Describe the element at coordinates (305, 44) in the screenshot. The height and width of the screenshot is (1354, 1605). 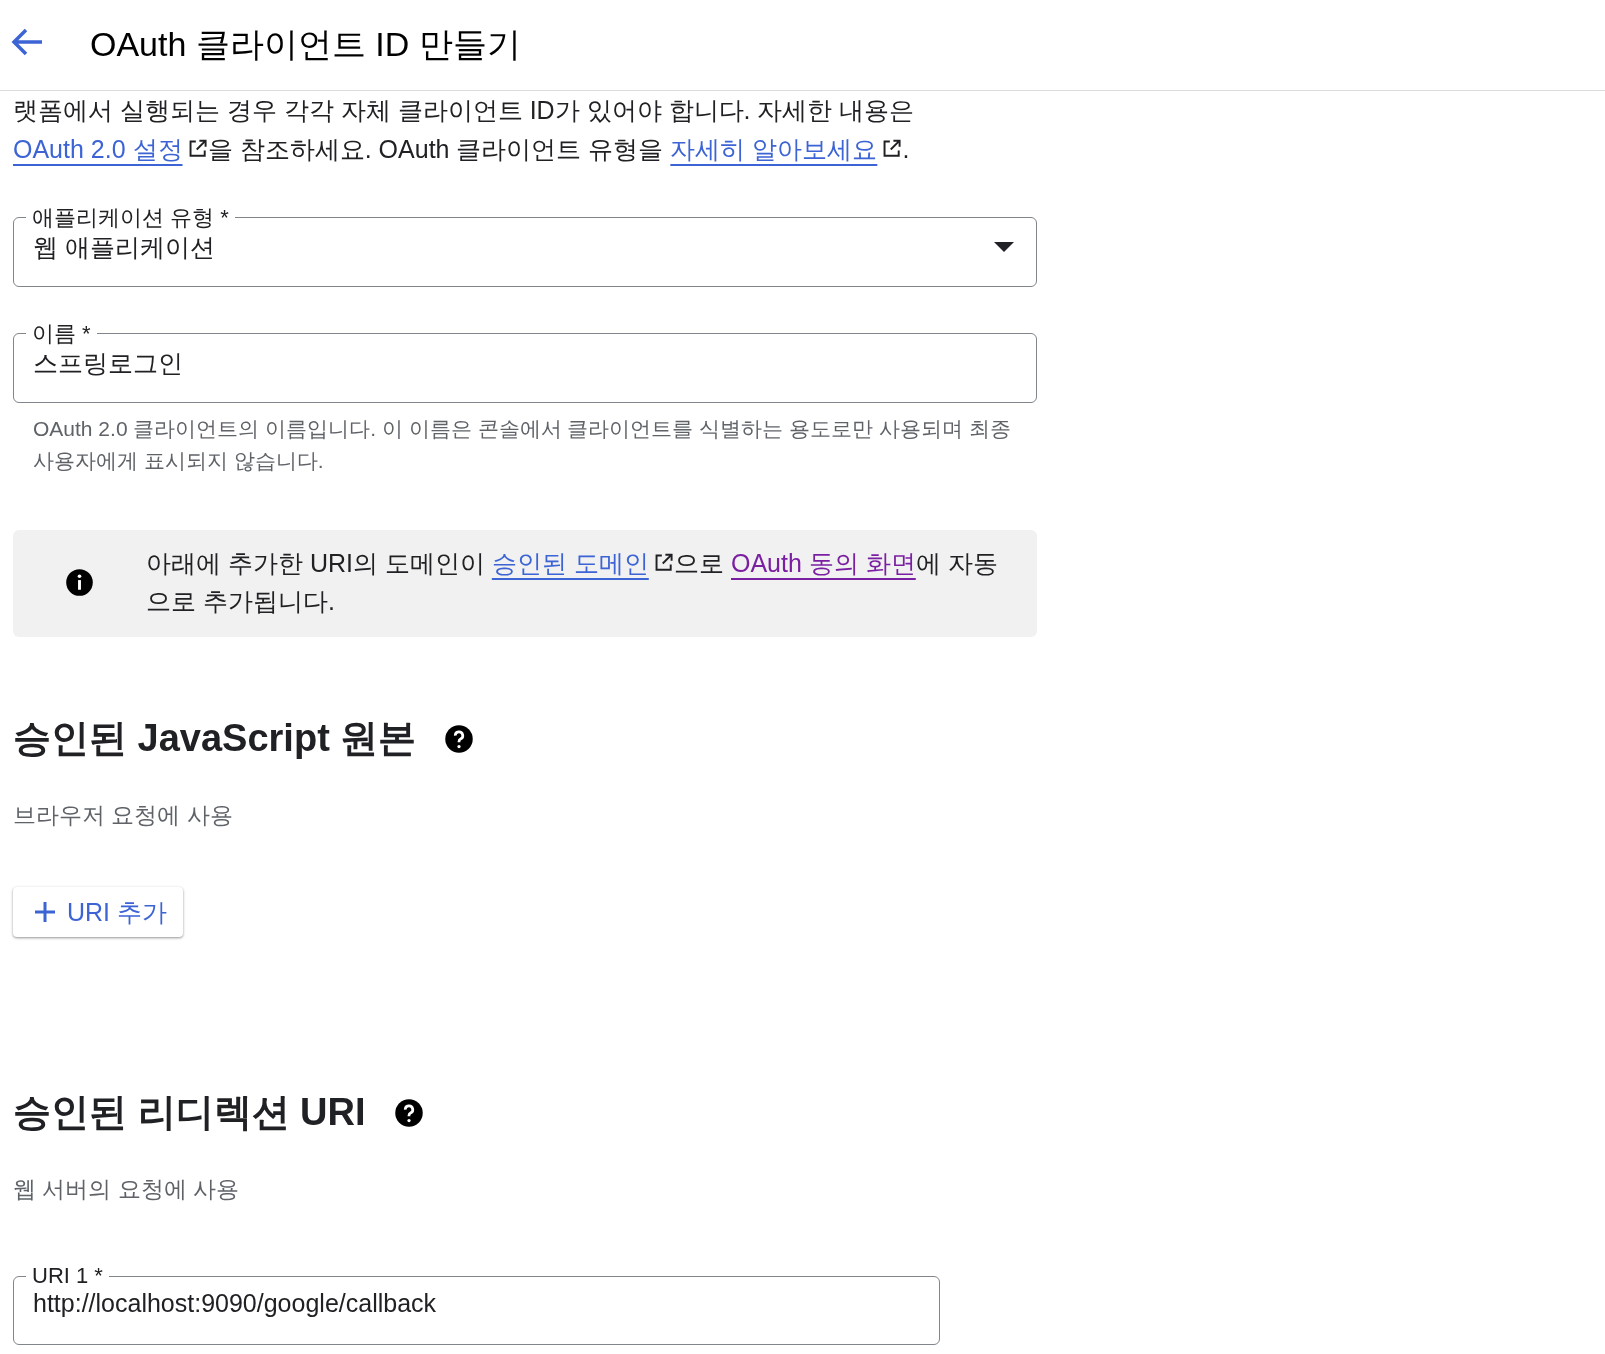
I see `page-title: OAuth 클라이언트 ID 만들기` at that location.